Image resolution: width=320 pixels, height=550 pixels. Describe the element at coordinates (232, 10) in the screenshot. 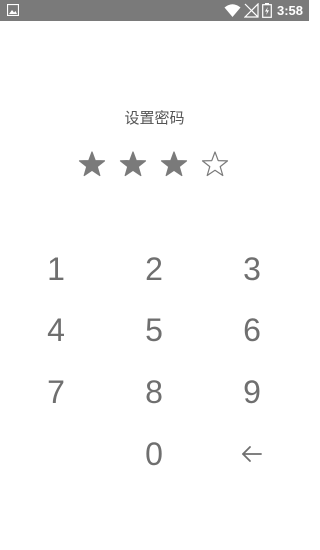

I see `wifi-icon` at that location.